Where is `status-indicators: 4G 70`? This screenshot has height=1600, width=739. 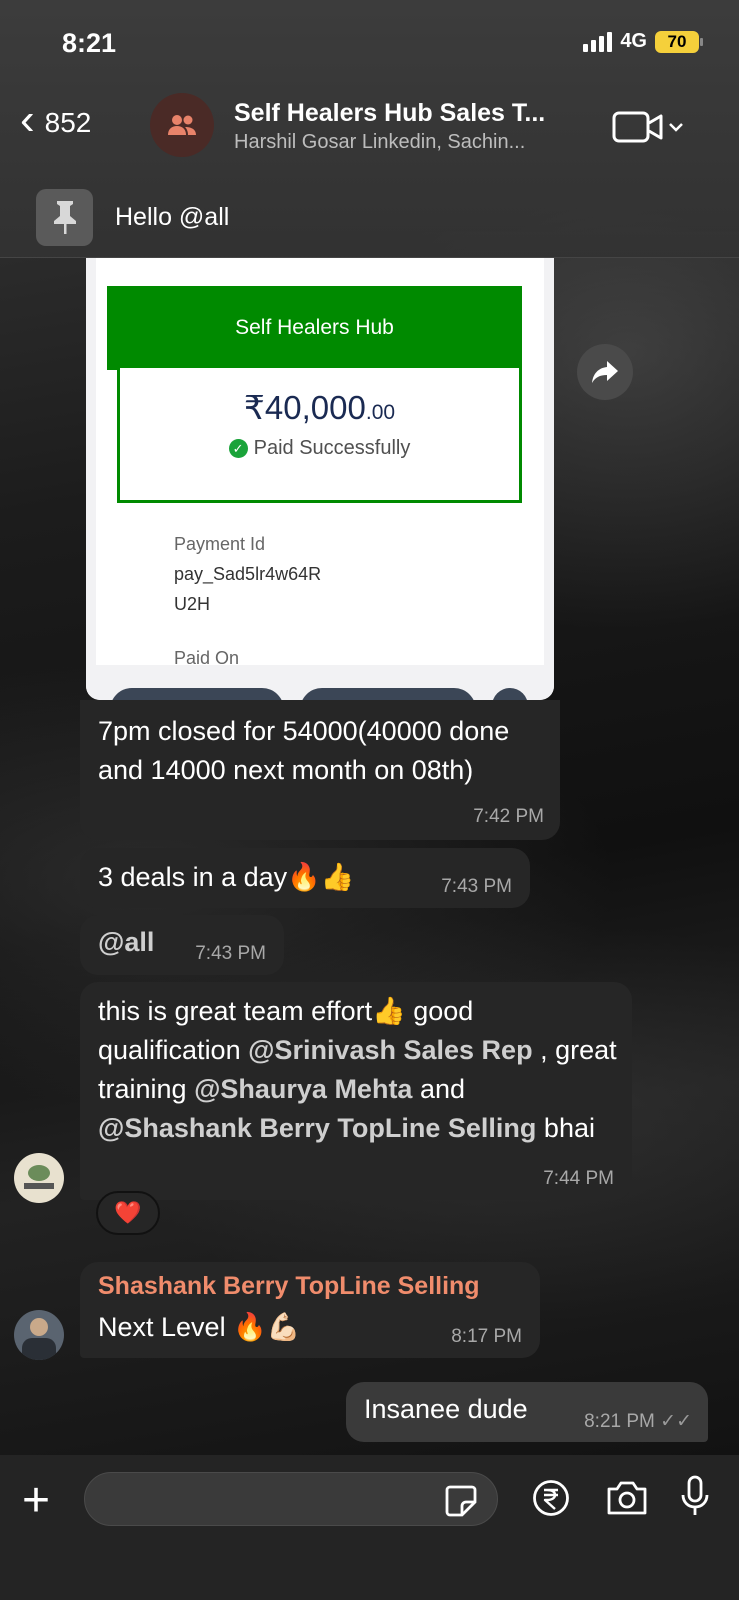
status-indicators: 4G 70 is located at coordinates (643, 41).